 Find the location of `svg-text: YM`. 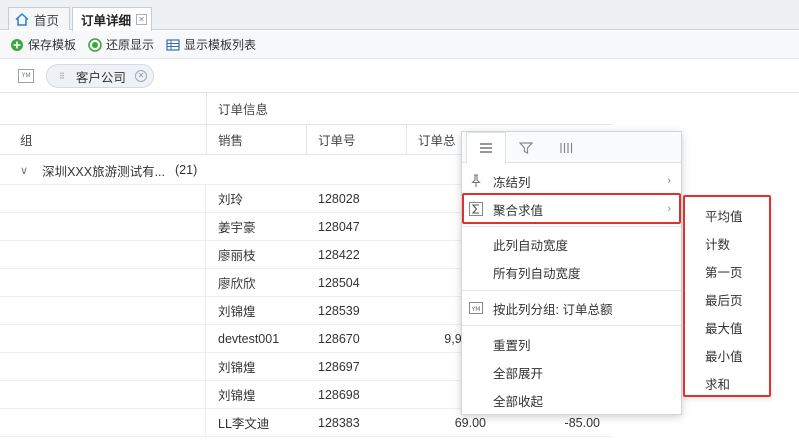

svg-text: YM is located at coordinates (476, 309).